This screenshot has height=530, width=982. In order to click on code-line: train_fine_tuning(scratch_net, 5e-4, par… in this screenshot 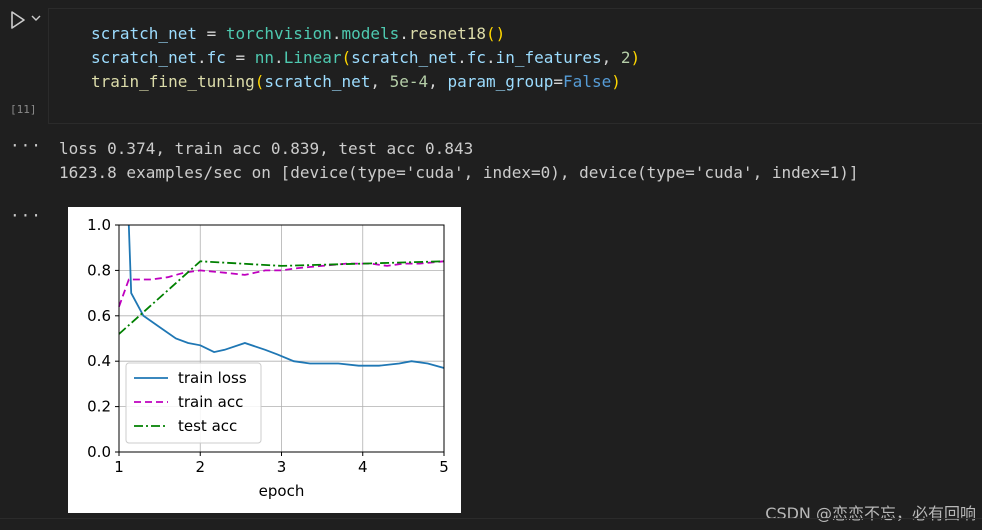, I will do `click(365, 82)`.